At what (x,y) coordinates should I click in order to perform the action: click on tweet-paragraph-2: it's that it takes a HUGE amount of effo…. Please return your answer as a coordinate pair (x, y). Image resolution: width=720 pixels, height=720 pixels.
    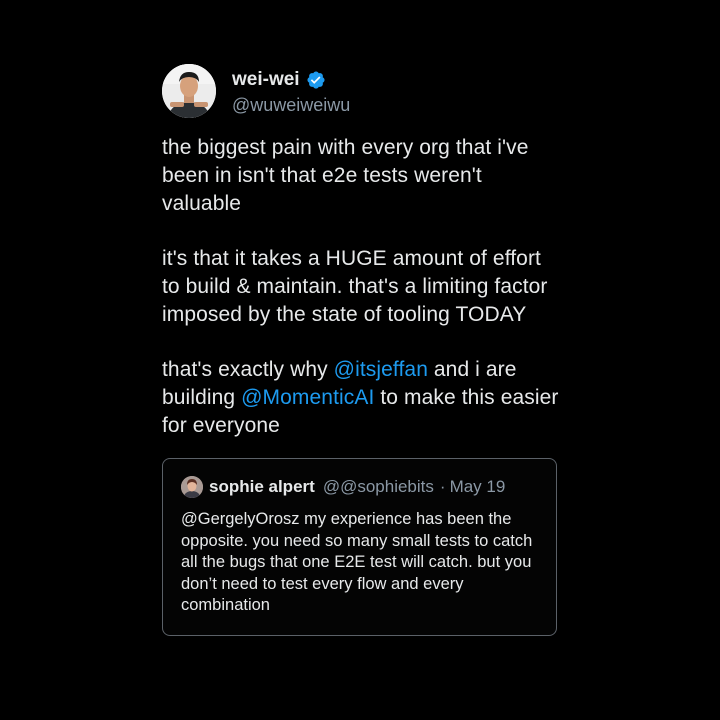
    Looking at the image, I should click on (355, 286).